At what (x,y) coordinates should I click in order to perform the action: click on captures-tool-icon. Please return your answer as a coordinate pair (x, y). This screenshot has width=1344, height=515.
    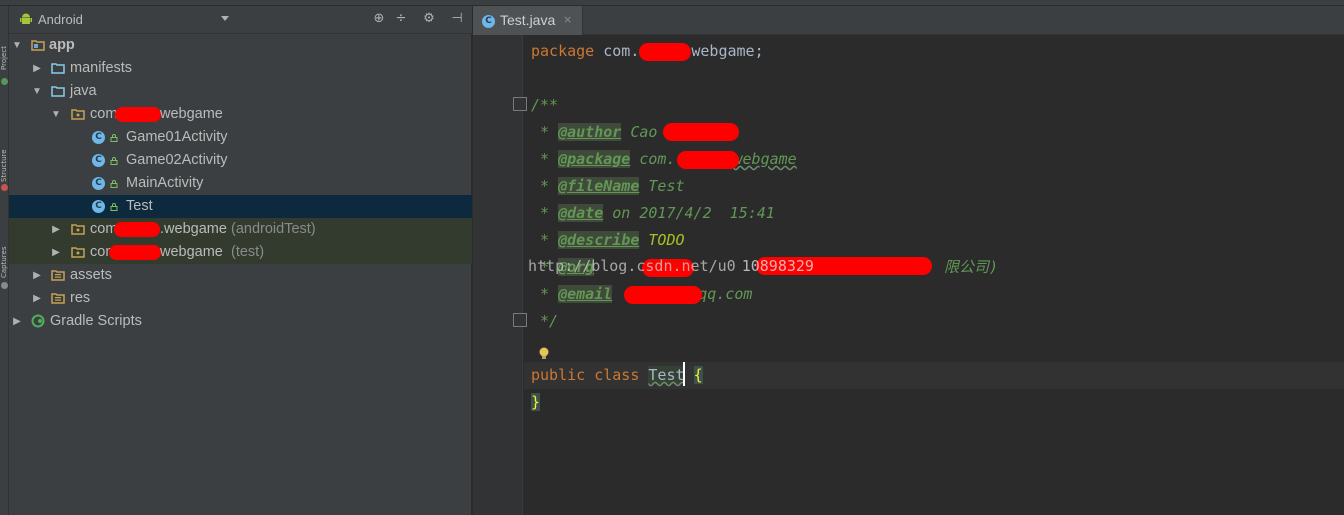
    Looking at the image, I should click on (4, 285).